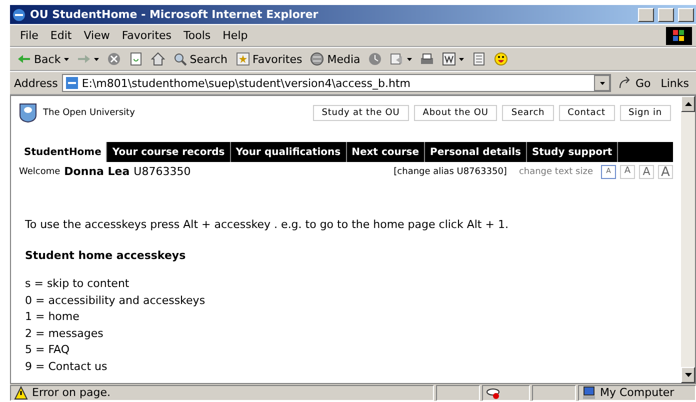 The height and width of the screenshot is (402, 696). What do you see at coordinates (61, 35) in the screenshot?
I see `menu-item: Edit` at bounding box center [61, 35].